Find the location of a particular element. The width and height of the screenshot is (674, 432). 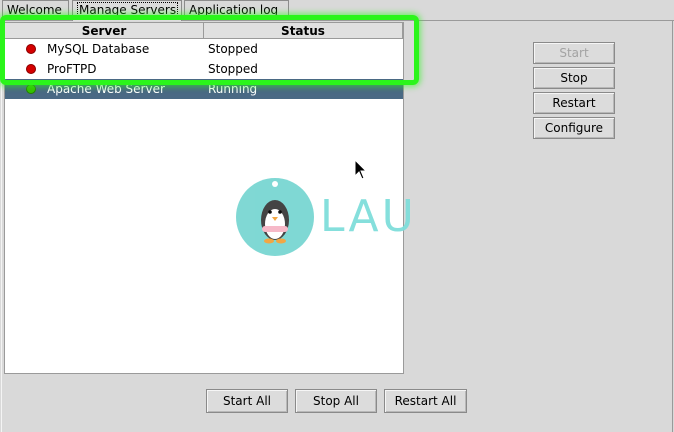

server-name: ProFTPD is located at coordinates (72, 69).